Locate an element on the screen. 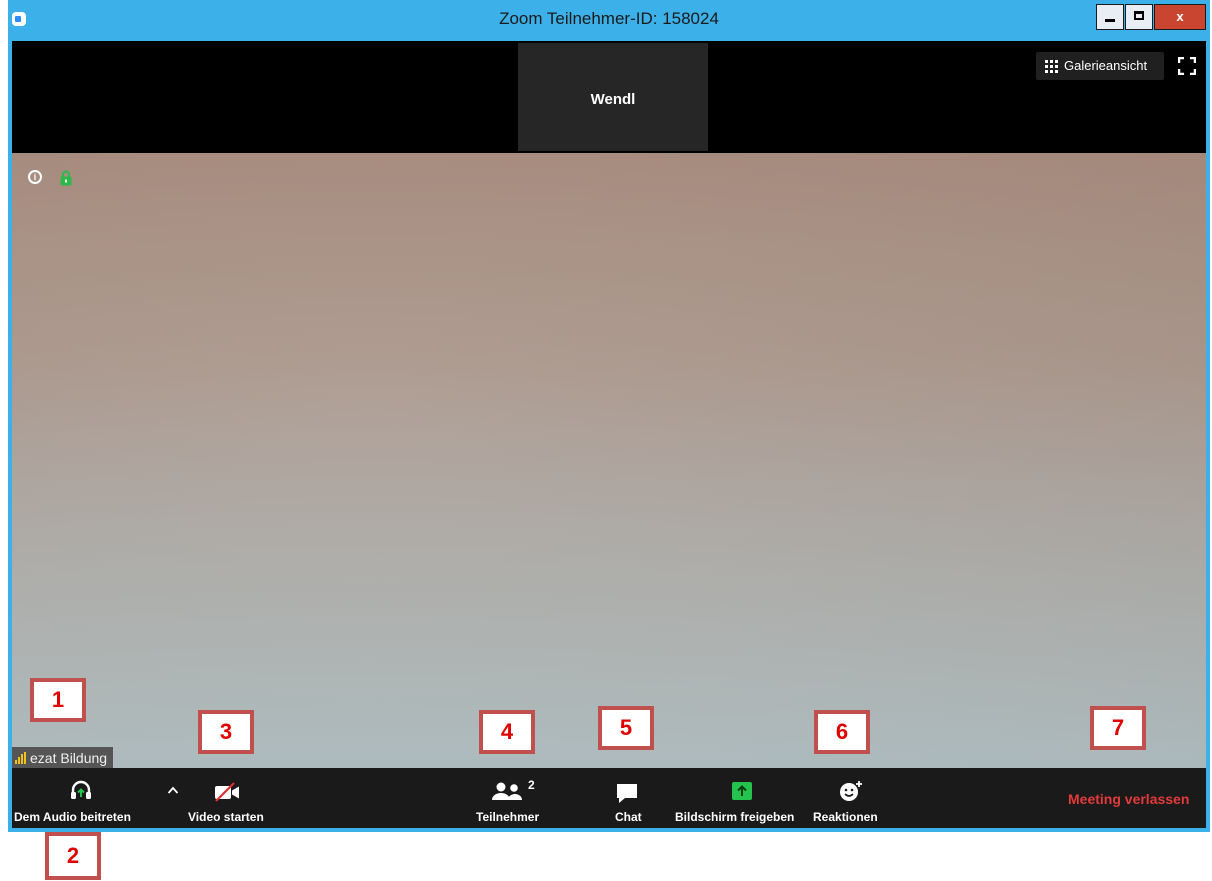  callout-marker-1: 1 is located at coordinates (58, 700).